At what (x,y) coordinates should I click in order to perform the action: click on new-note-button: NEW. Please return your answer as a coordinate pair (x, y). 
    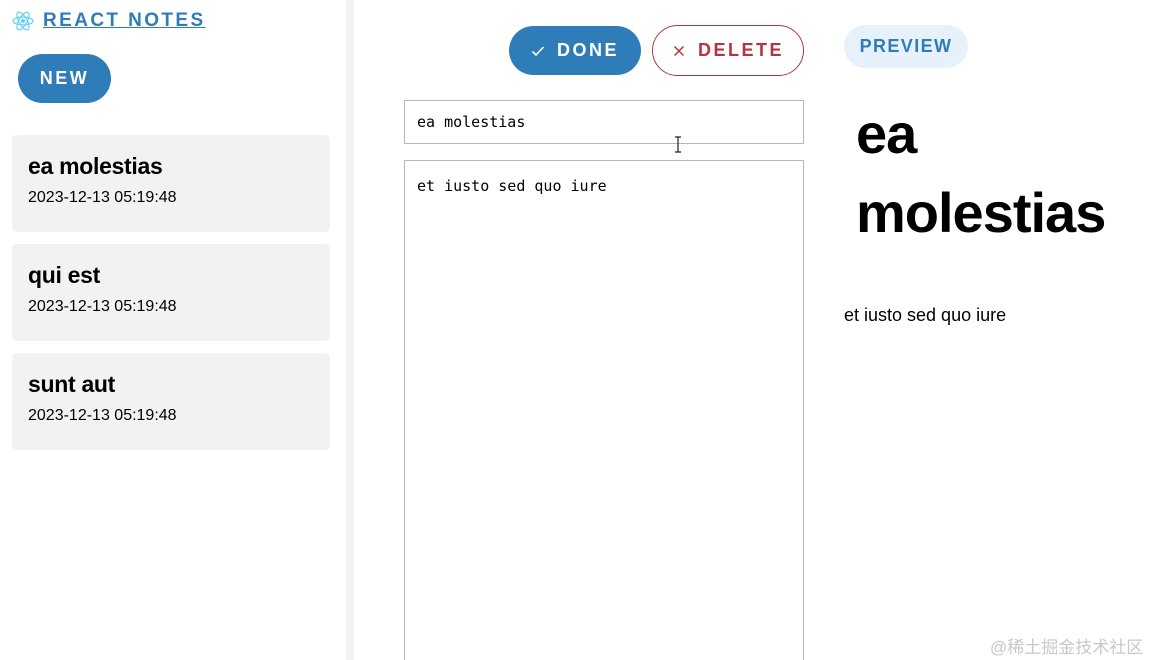
    Looking at the image, I should click on (64, 78).